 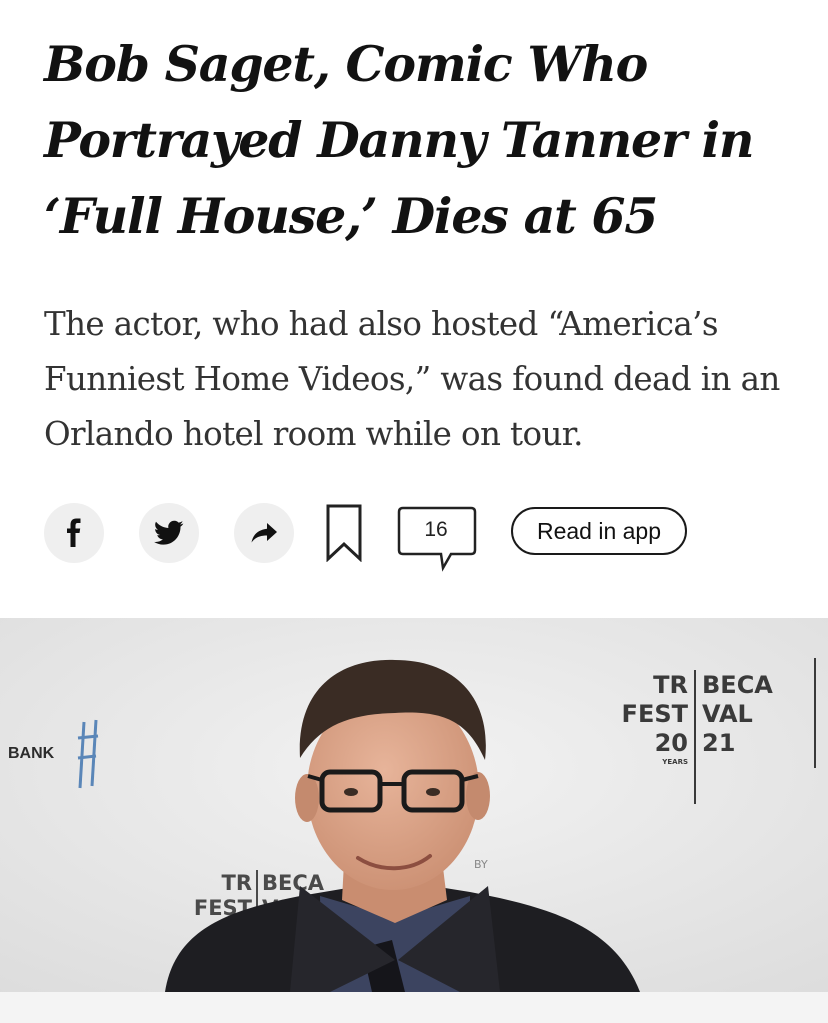 What do you see at coordinates (414, 1007) in the screenshot?
I see `bottom-strip` at bounding box center [414, 1007].